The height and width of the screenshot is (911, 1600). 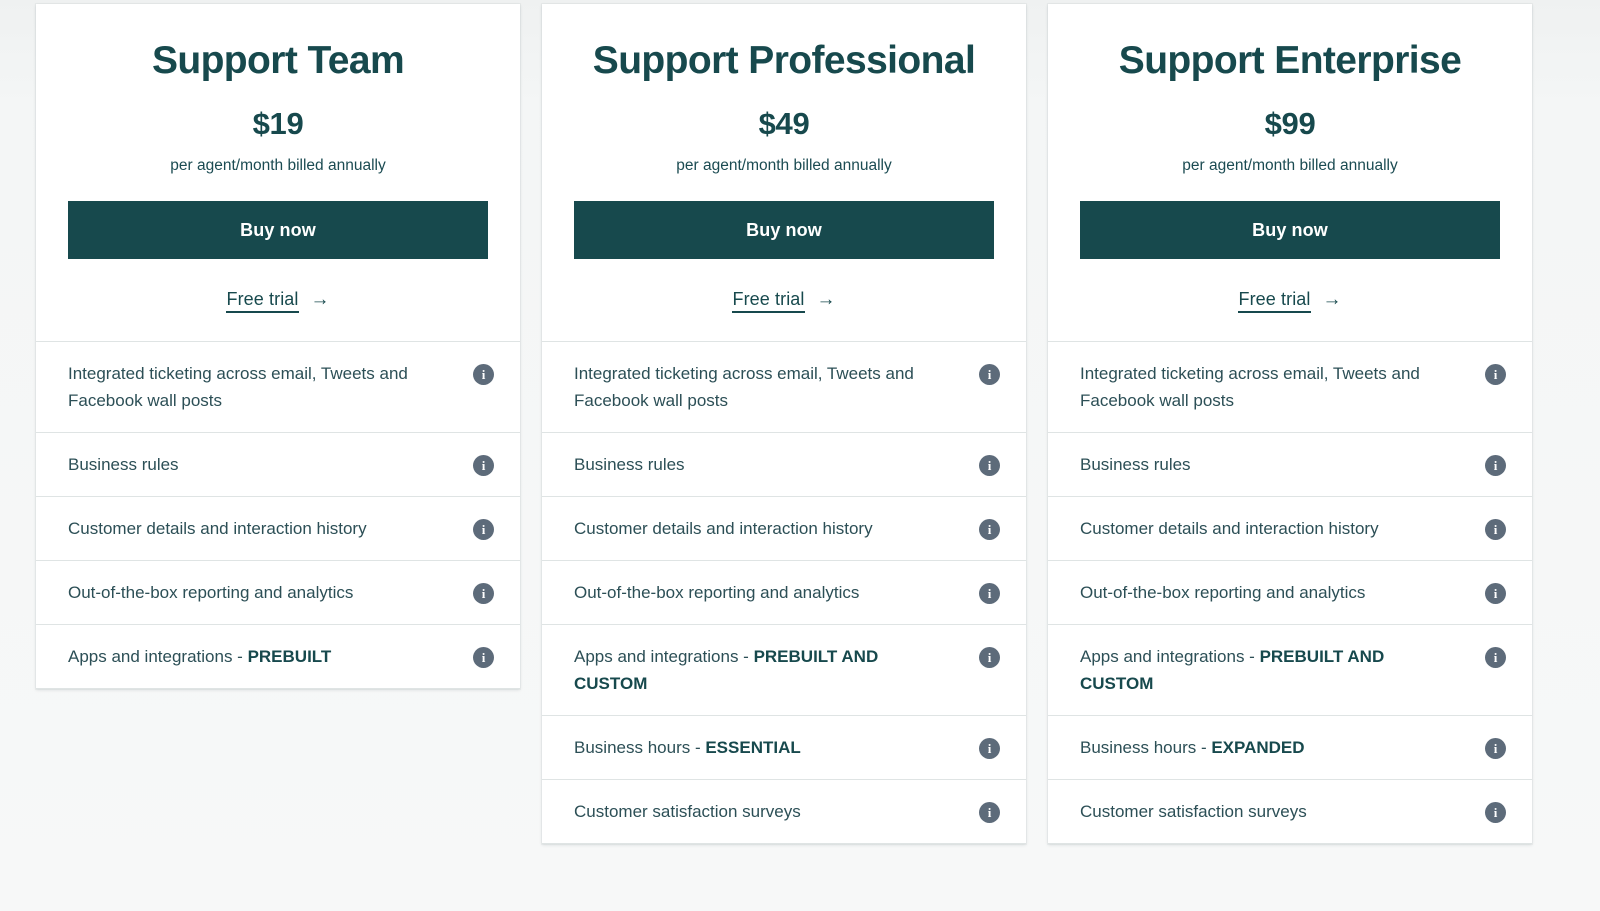 What do you see at coordinates (784, 60) in the screenshot?
I see `plan-title: Support Professional` at bounding box center [784, 60].